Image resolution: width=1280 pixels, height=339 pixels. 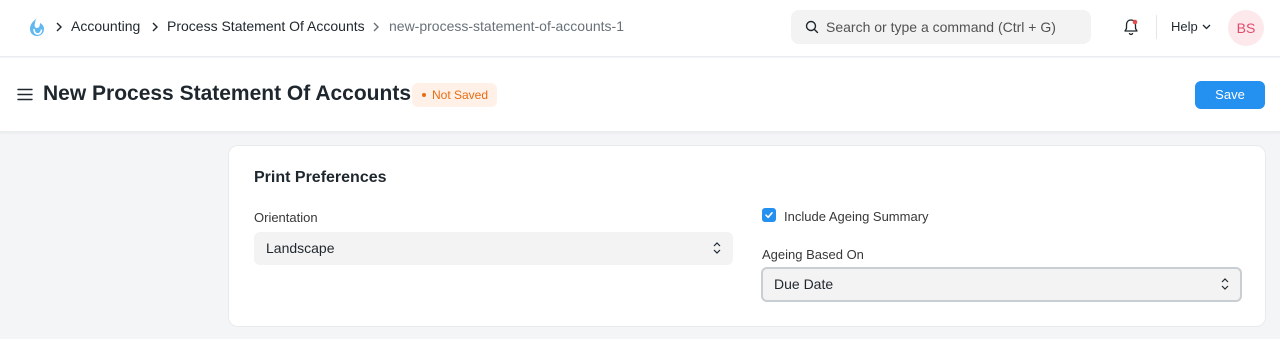 What do you see at coordinates (1156, 27) in the screenshot?
I see `navbar-divider` at bounding box center [1156, 27].